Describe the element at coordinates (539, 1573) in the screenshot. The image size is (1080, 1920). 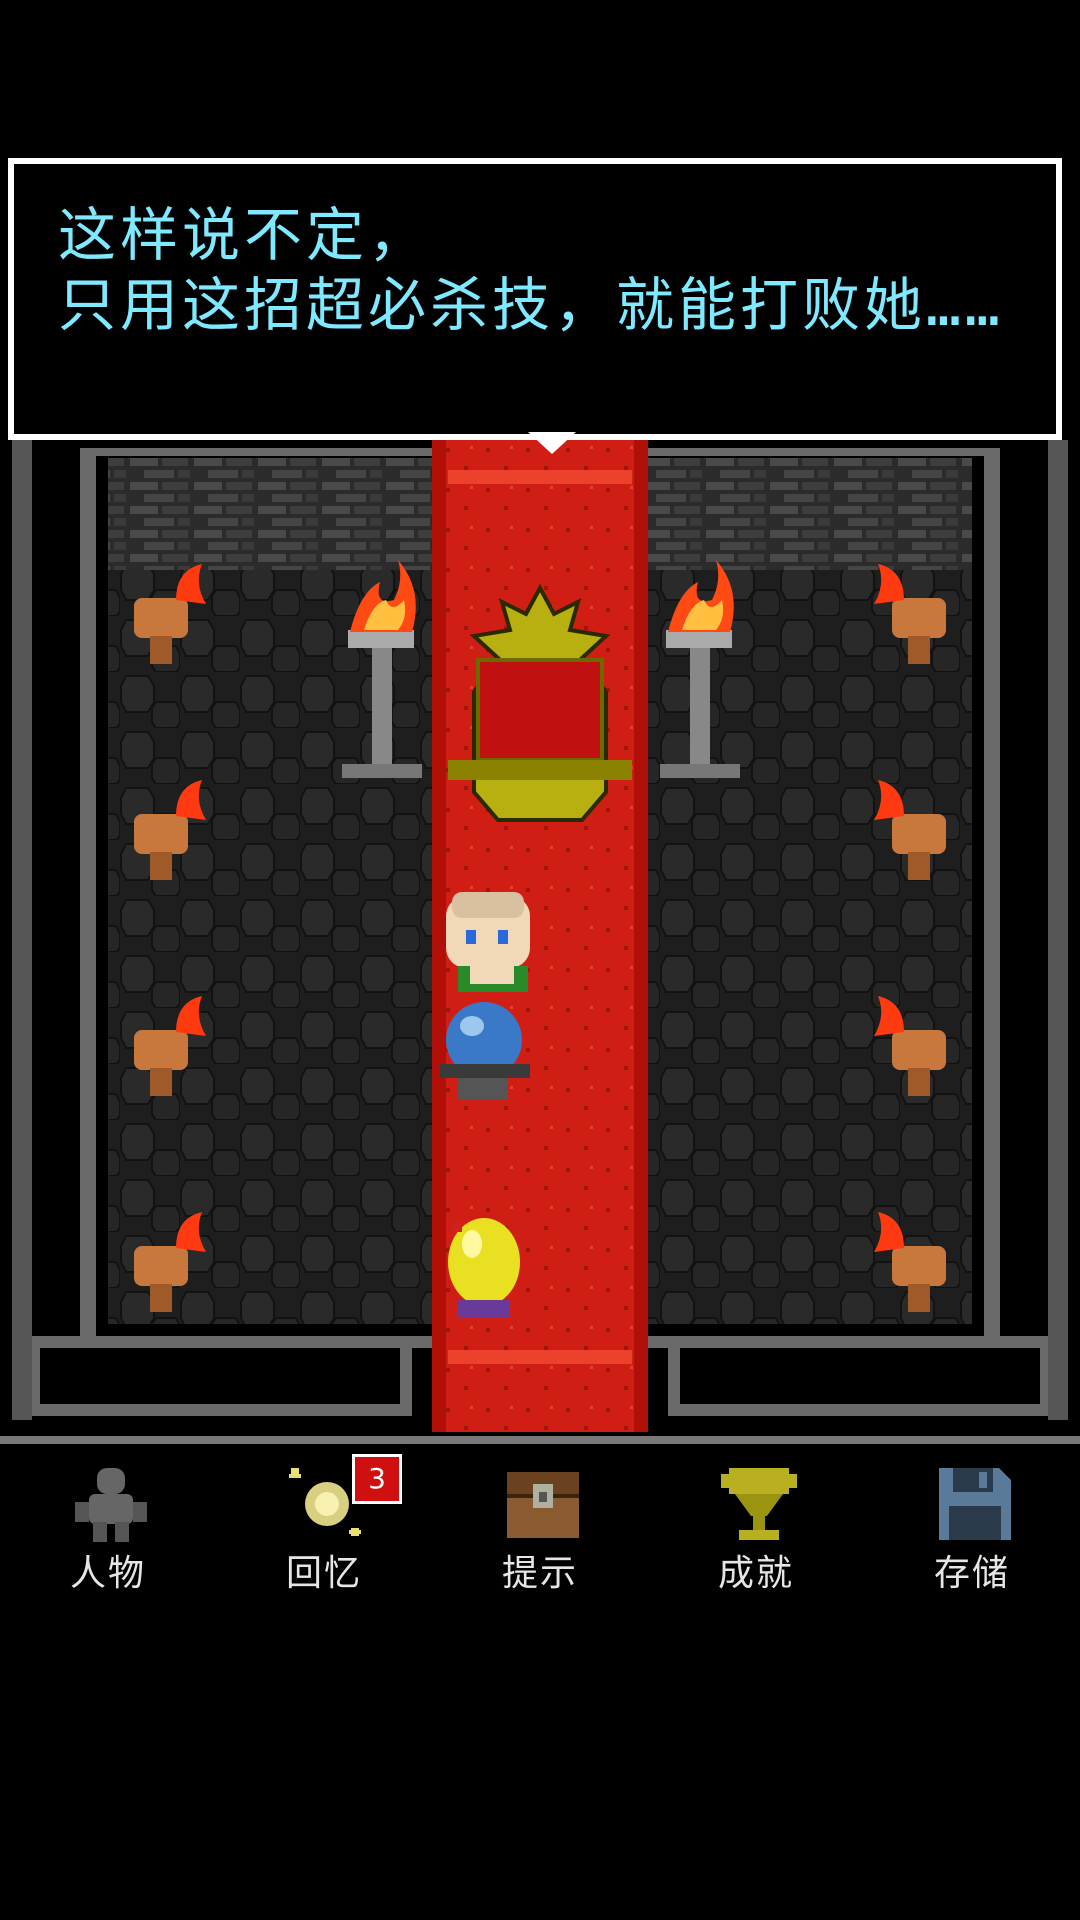
I see `menu-hint-label: 提示` at that location.